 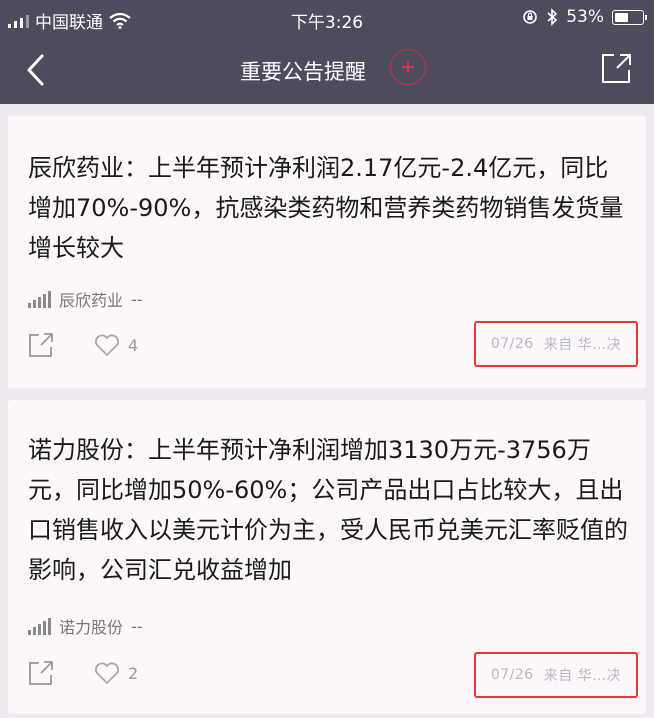 I want to click on like-count: 4, so click(x=133, y=345).